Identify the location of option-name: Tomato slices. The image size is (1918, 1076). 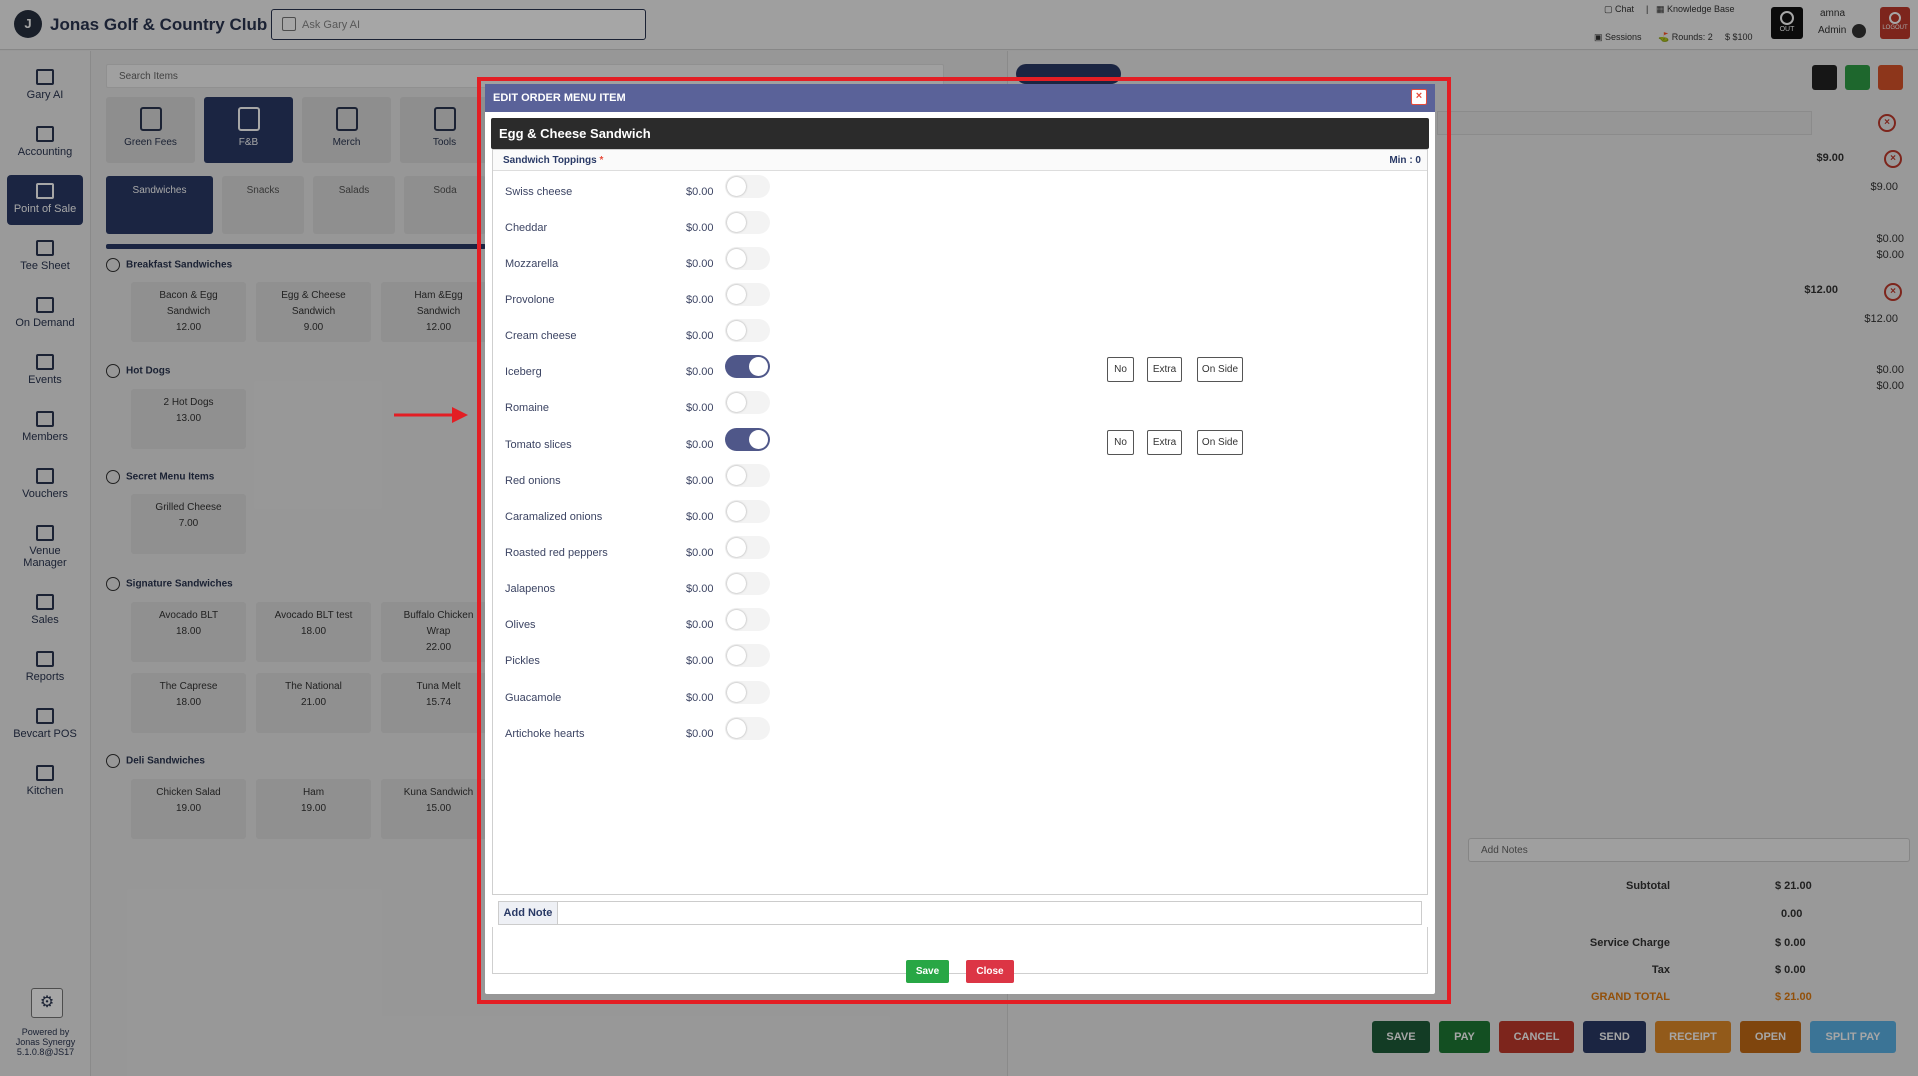
(538, 445).